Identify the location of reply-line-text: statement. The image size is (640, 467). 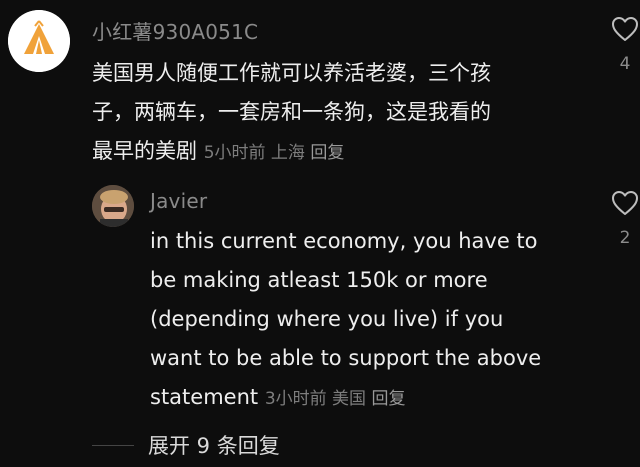
(204, 397).